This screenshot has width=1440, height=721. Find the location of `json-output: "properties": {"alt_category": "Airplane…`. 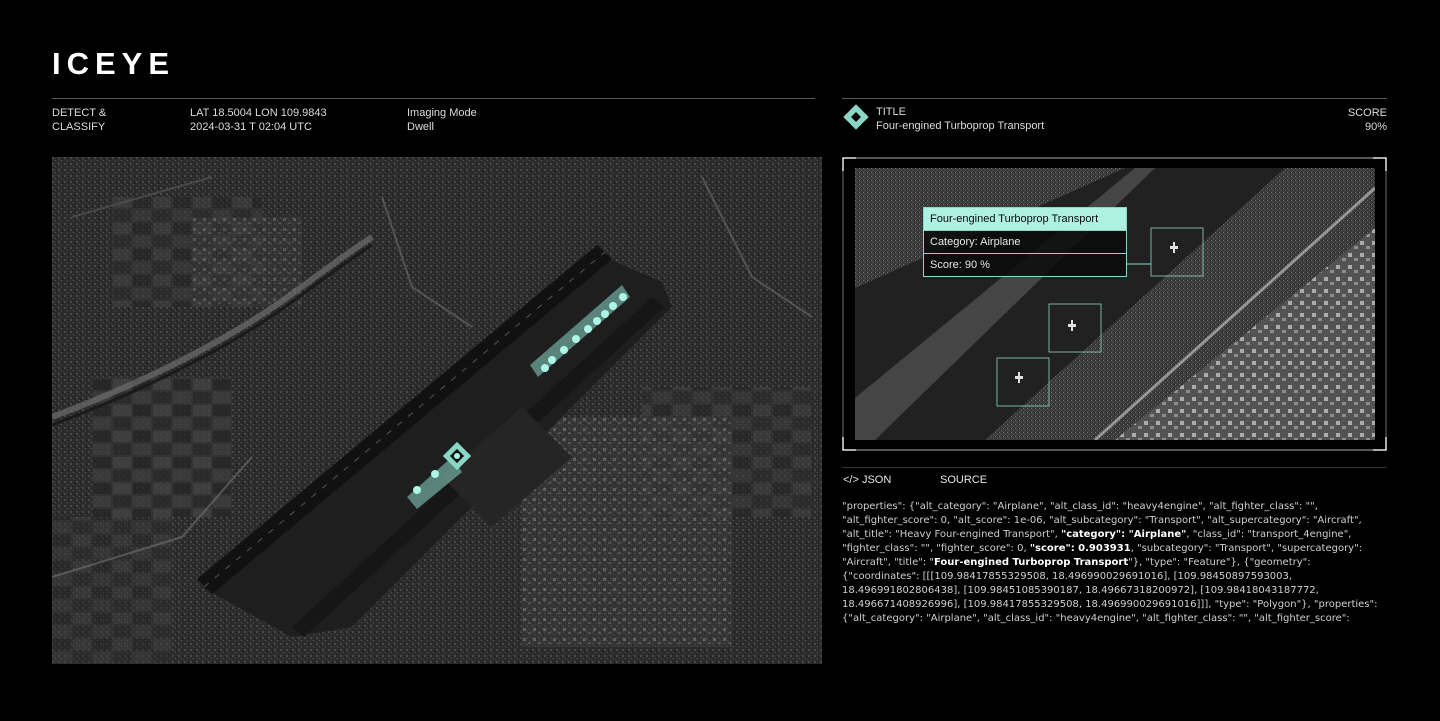

json-output: "properties": {"alt_category": "Airplane… is located at coordinates (1110, 562).